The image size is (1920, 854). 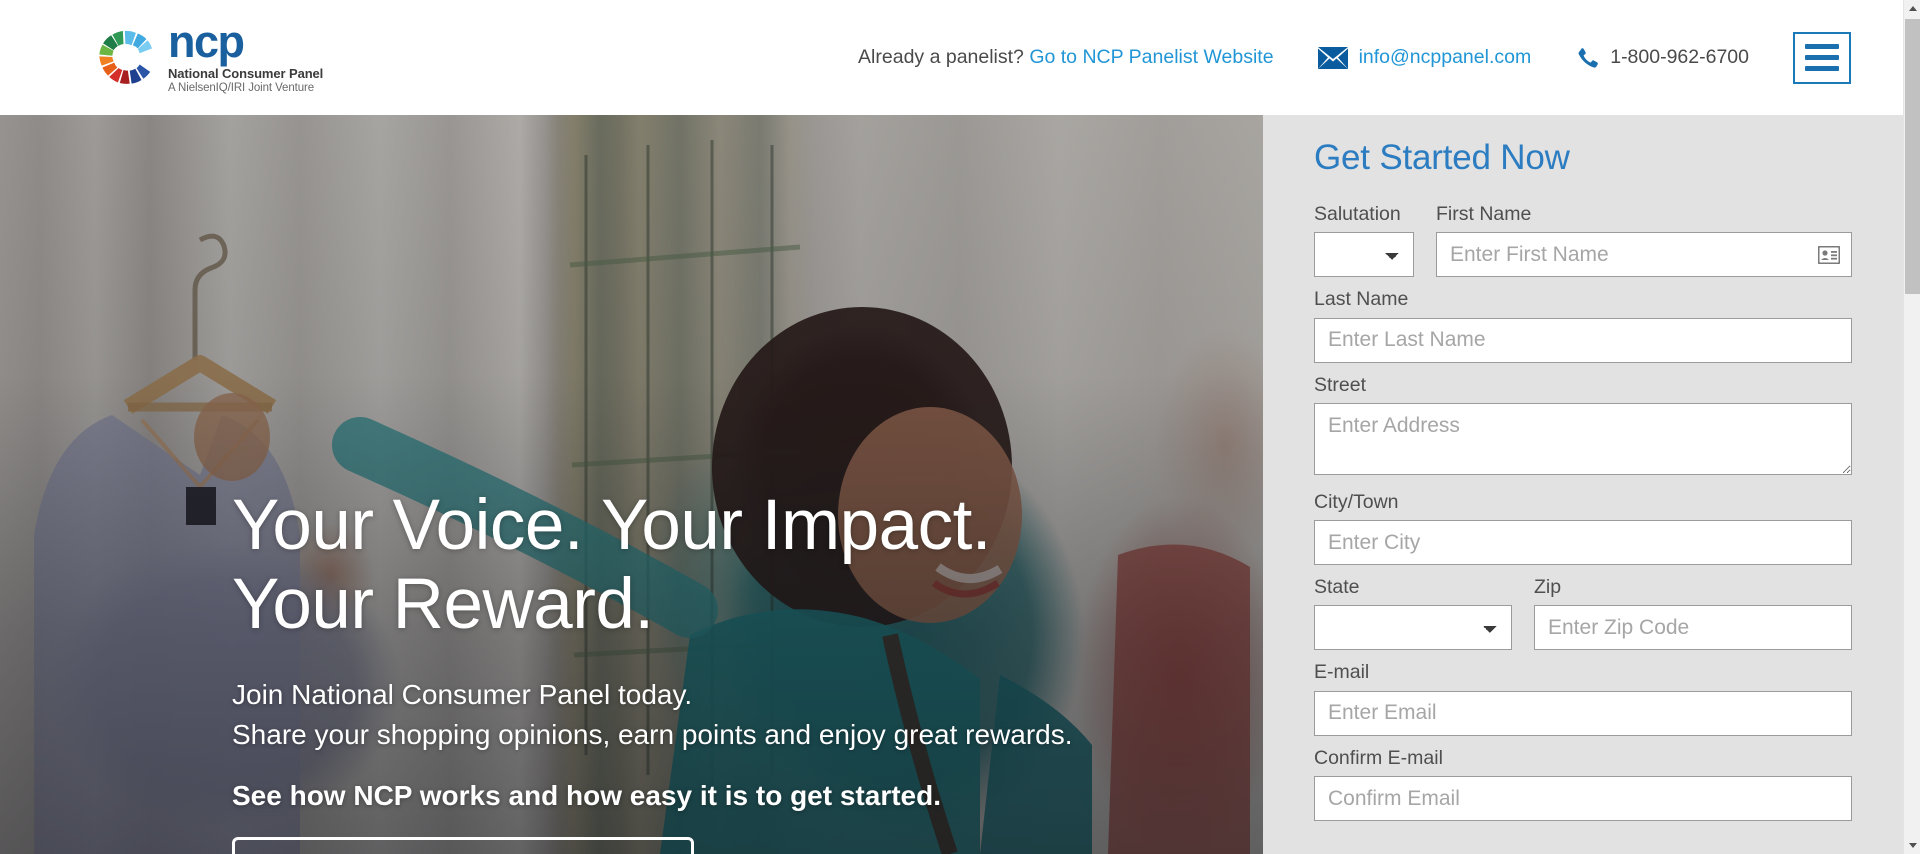 I want to click on email-address-text: info@ncppanel.com, so click(x=1445, y=57).